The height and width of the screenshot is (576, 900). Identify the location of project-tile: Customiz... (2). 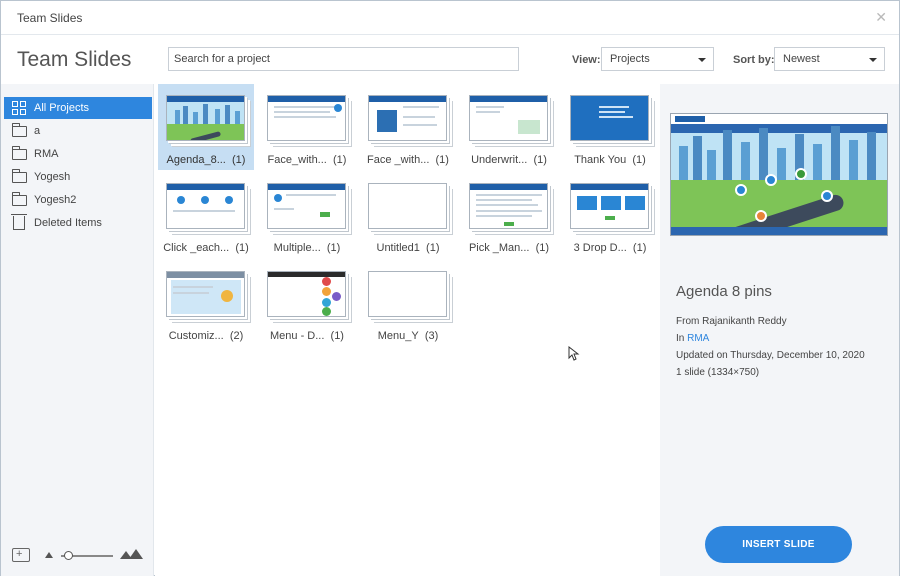
(206, 303).